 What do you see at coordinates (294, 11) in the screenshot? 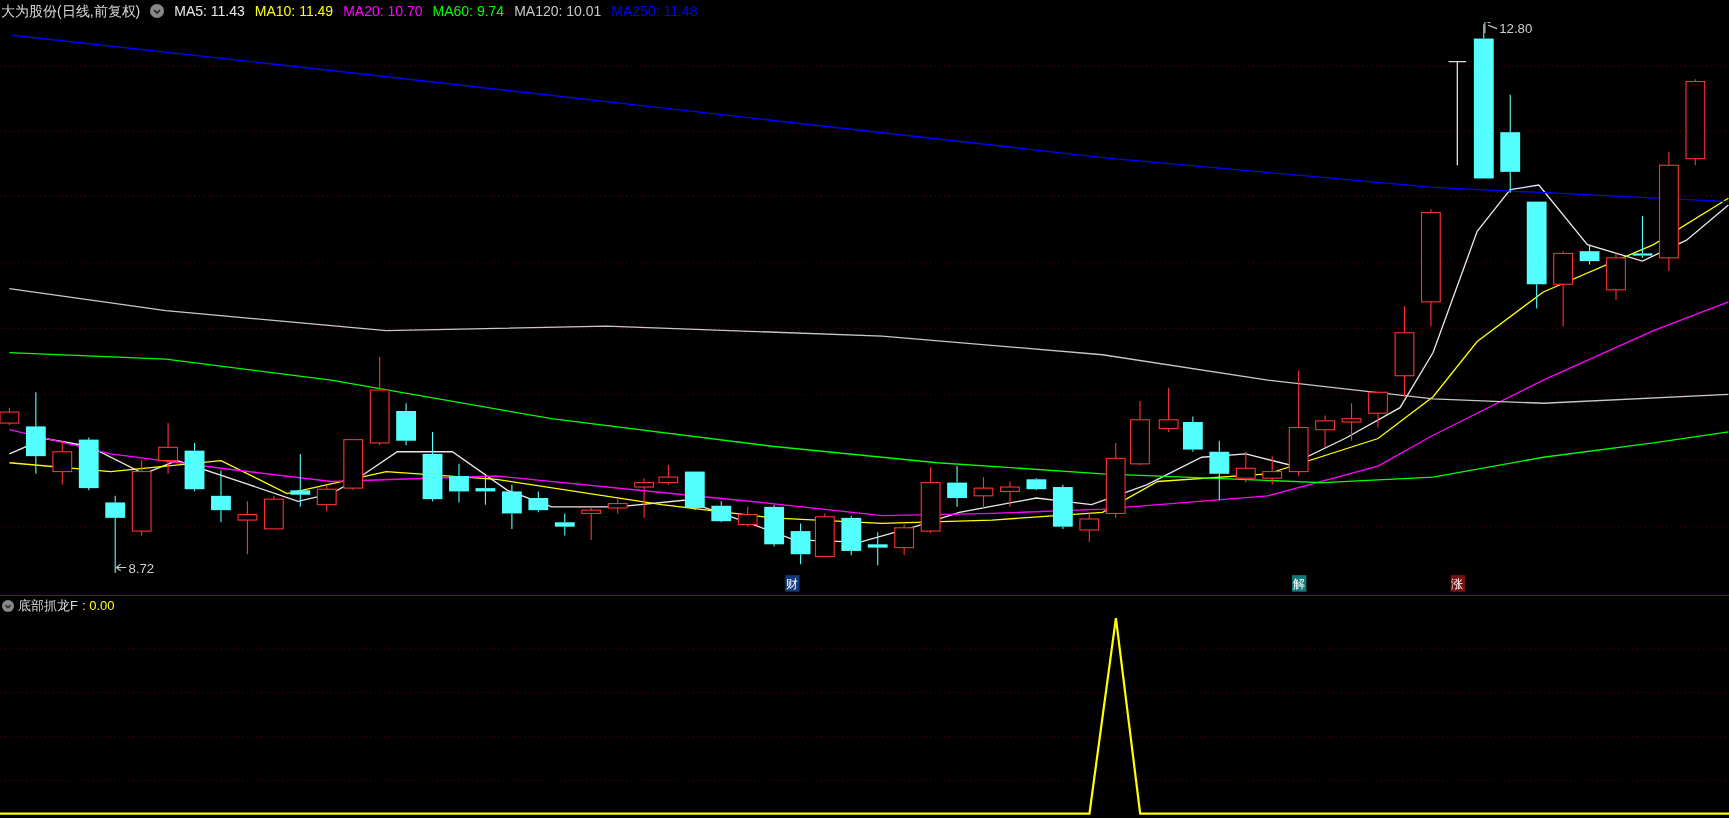
I see `moving-average-value: MA10: 11.49` at bounding box center [294, 11].